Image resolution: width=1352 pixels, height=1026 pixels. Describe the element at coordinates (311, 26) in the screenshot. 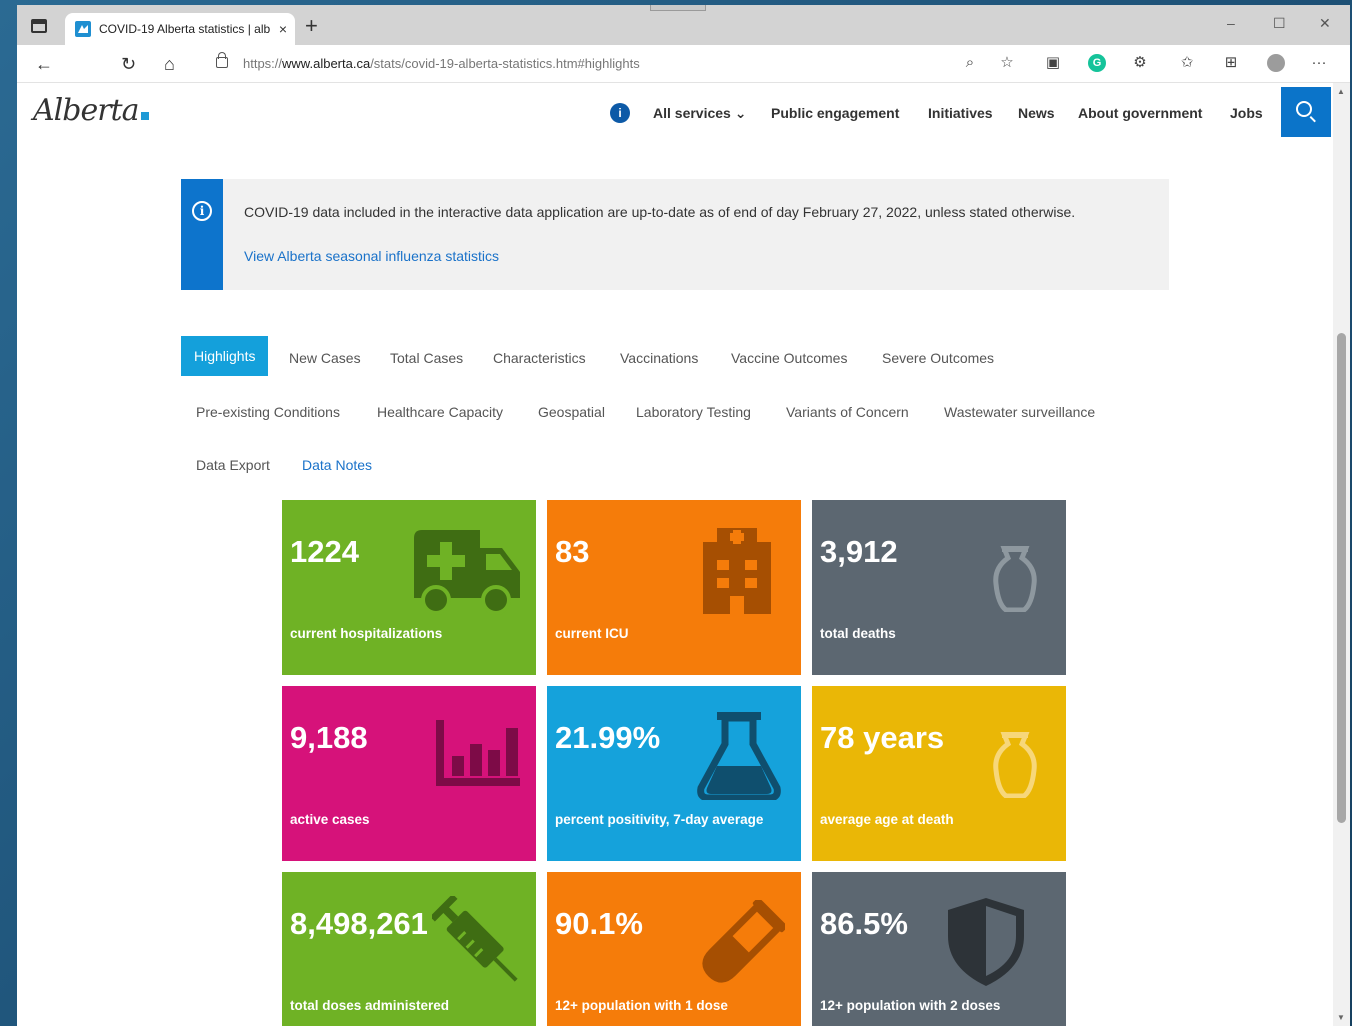

I see `new-tab-button: +` at that location.